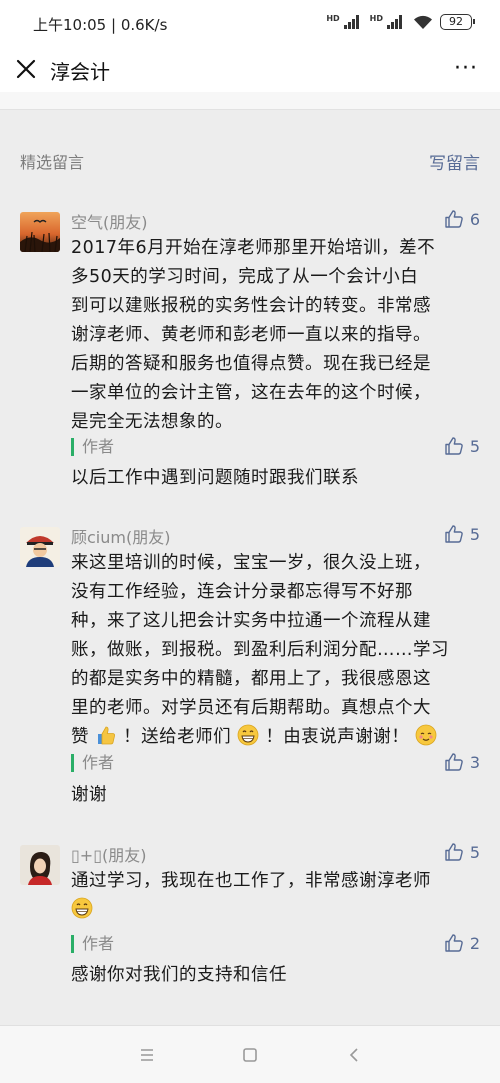 This screenshot has height=1083, width=500. What do you see at coordinates (215, 478) in the screenshot?
I see `author-reply: 以后工作中遇到问题随时跟我们联系` at bounding box center [215, 478].